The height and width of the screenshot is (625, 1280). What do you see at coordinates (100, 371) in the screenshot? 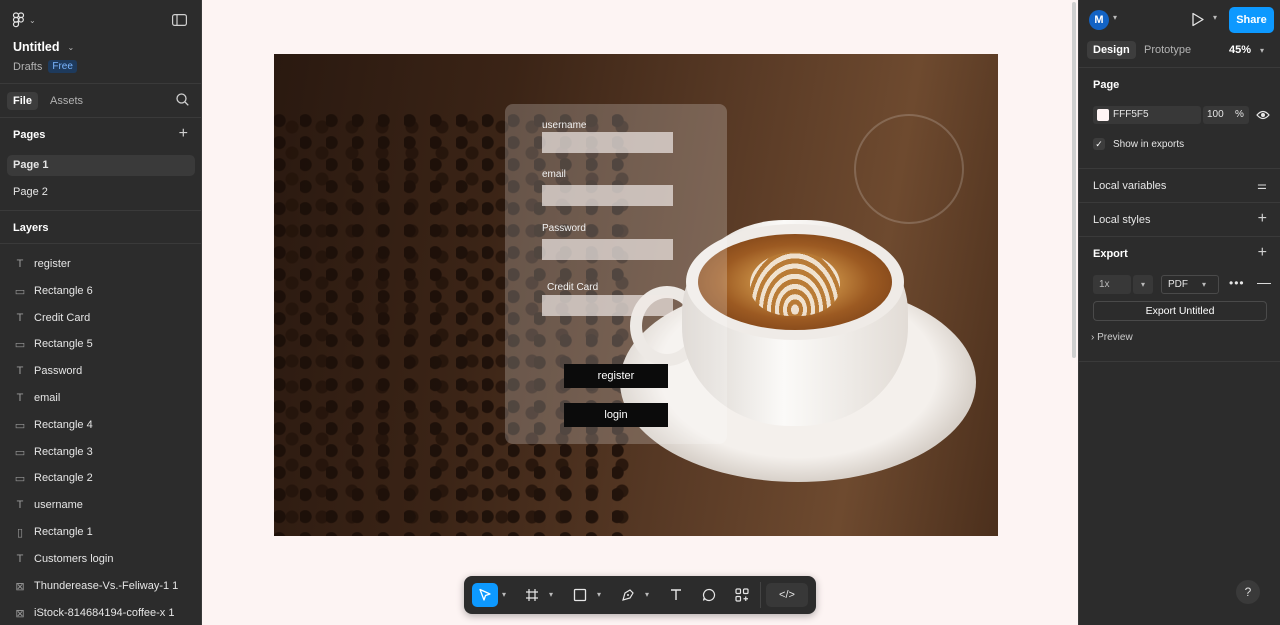
I see `layer-item: T Password` at bounding box center [100, 371].